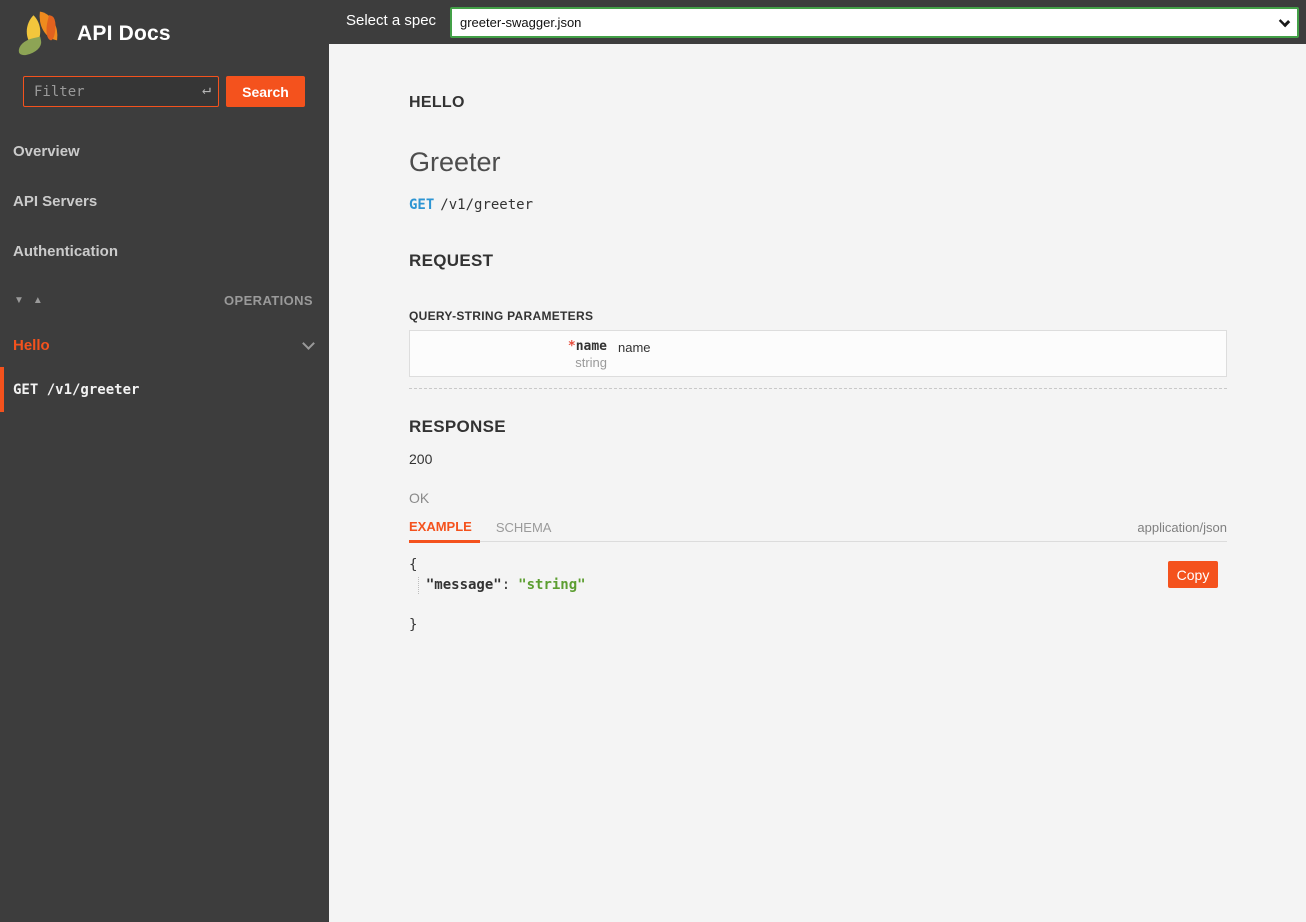  What do you see at coordinates (38, 300) in the screenshot?
I see `expand-all-icon: ▲` at bounding box center [38, 300].